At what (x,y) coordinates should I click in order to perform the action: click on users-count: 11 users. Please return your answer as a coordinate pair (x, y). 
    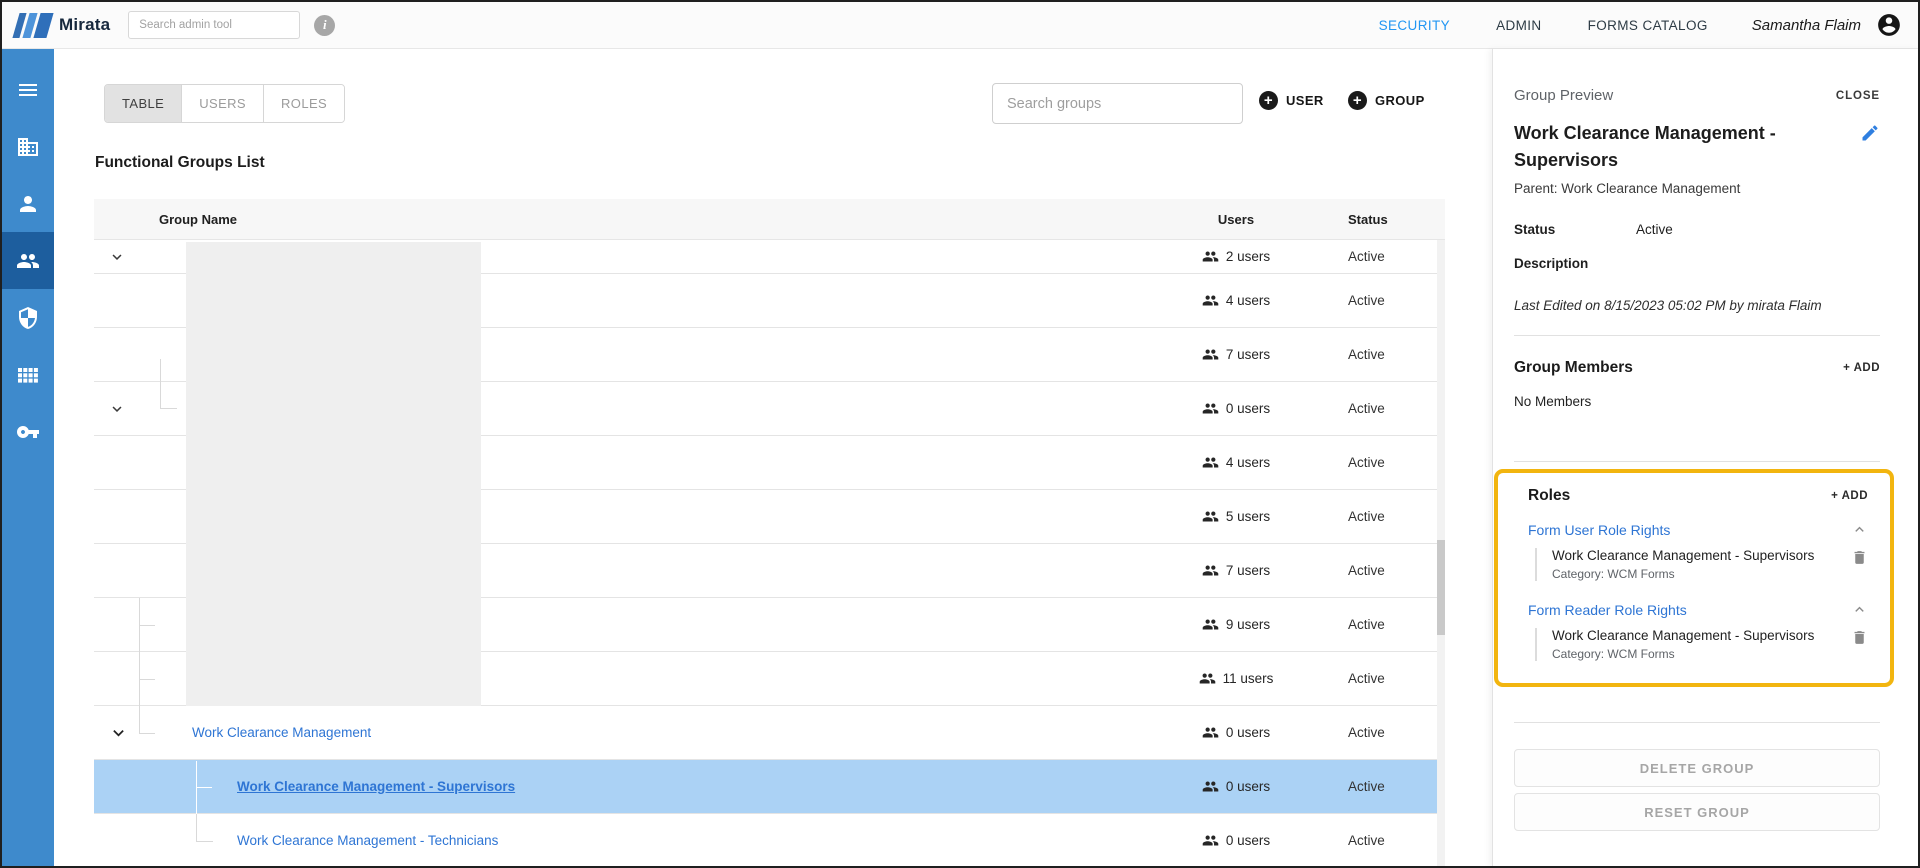
    Looking at the image, I should click on (1248, 678).